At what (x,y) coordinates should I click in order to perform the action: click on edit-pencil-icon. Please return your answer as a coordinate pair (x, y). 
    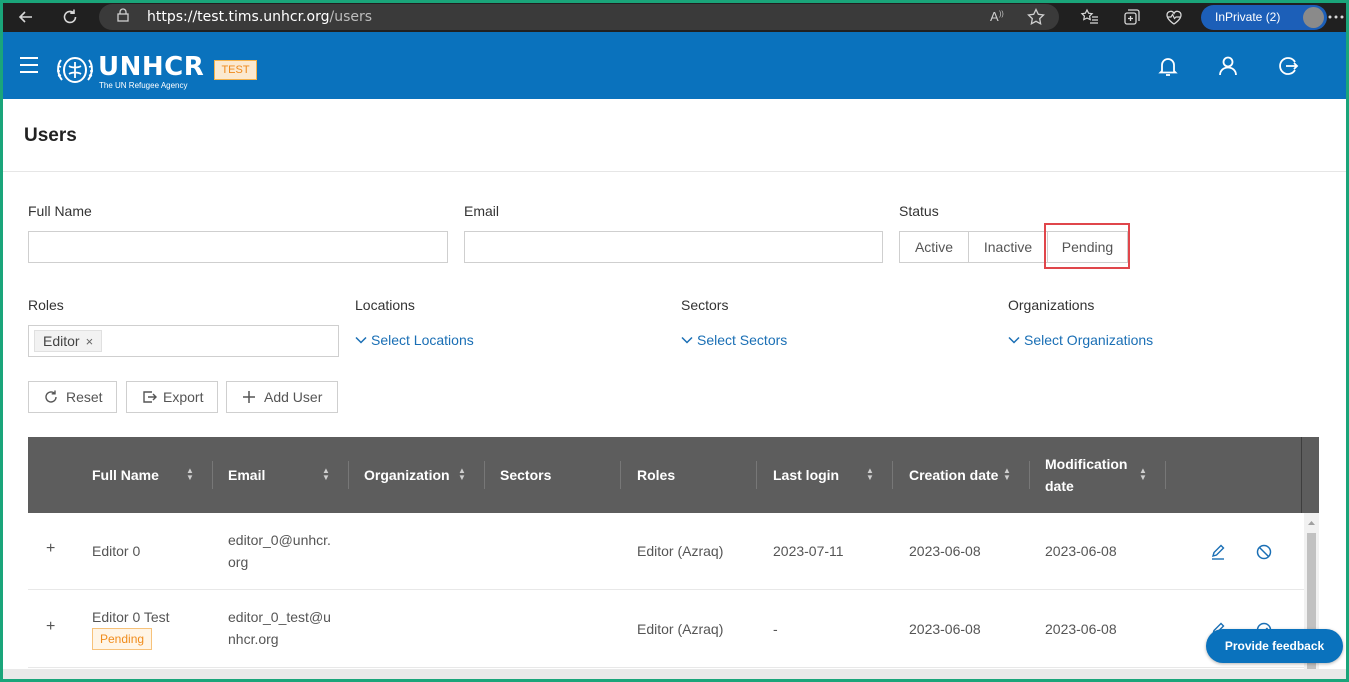
    Looking at the image, I should click on (1218, 552).